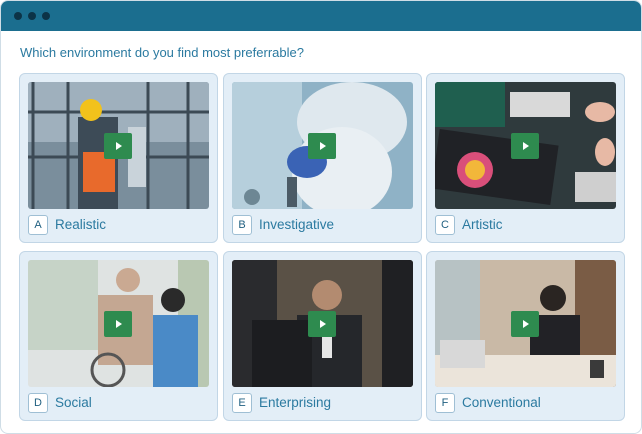 This screenshot has width=642, height=434. What do you see at coordinates (73, 402) in the screenshot?
I see `option-label: Social` at bounding box center [73, 402].